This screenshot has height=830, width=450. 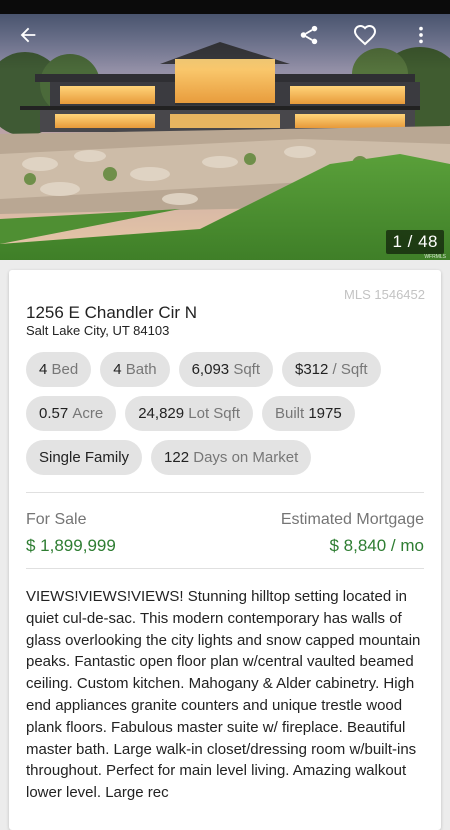 I want to click on fact-chip: 24,829 Lot Sqft, so click(x=189, y=413).